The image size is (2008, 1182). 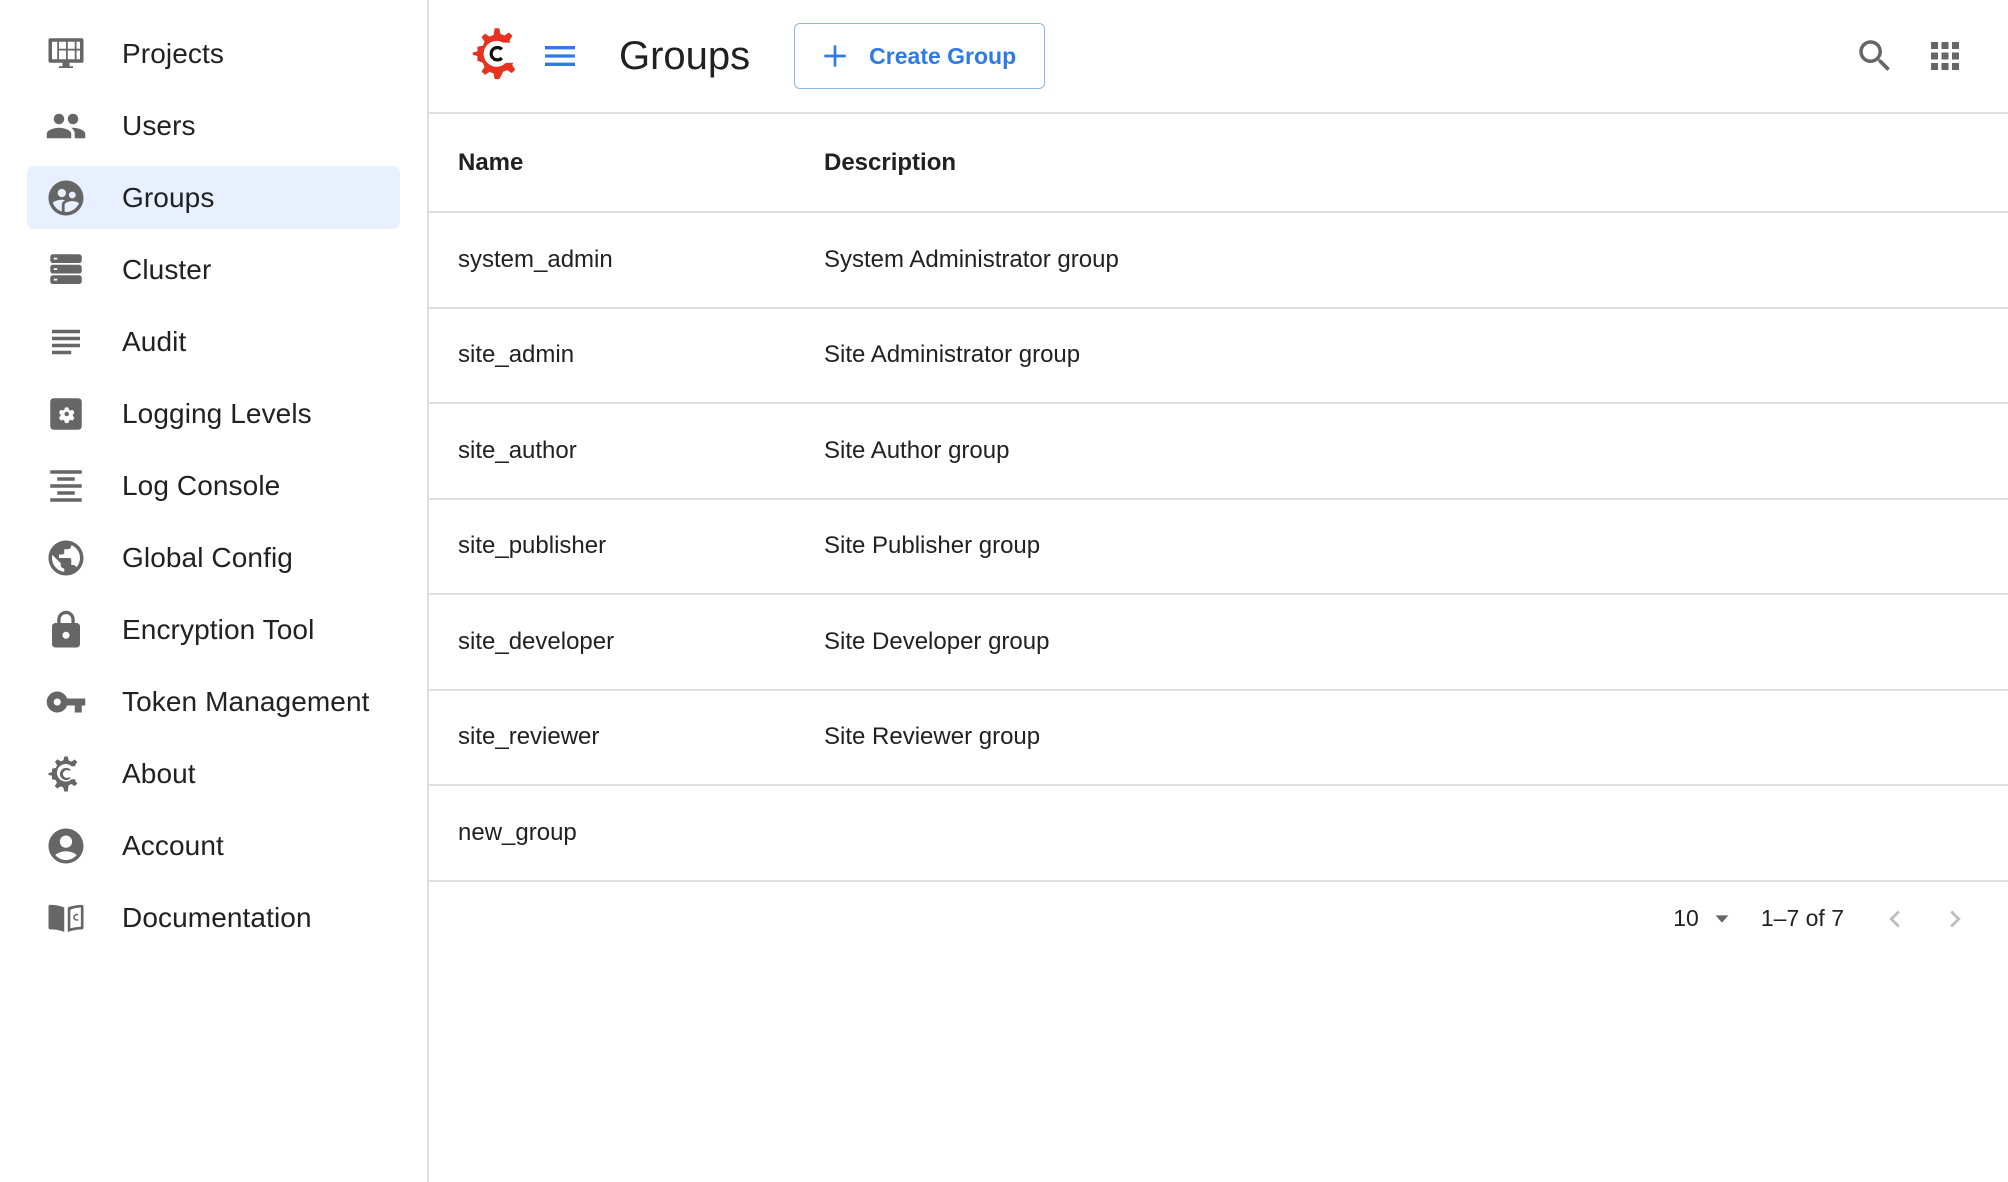 I want to click on sidebar-item-logging-levels: Logging Levels, so click(x=213, y=413).